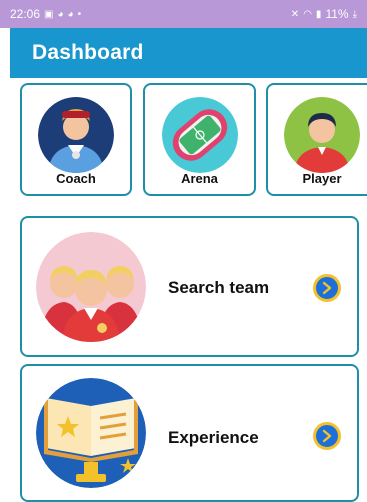 Image resolution: width=367 pixels, height=502 pixels. I want to click on search-team-label: Search team, so click(219, 287).